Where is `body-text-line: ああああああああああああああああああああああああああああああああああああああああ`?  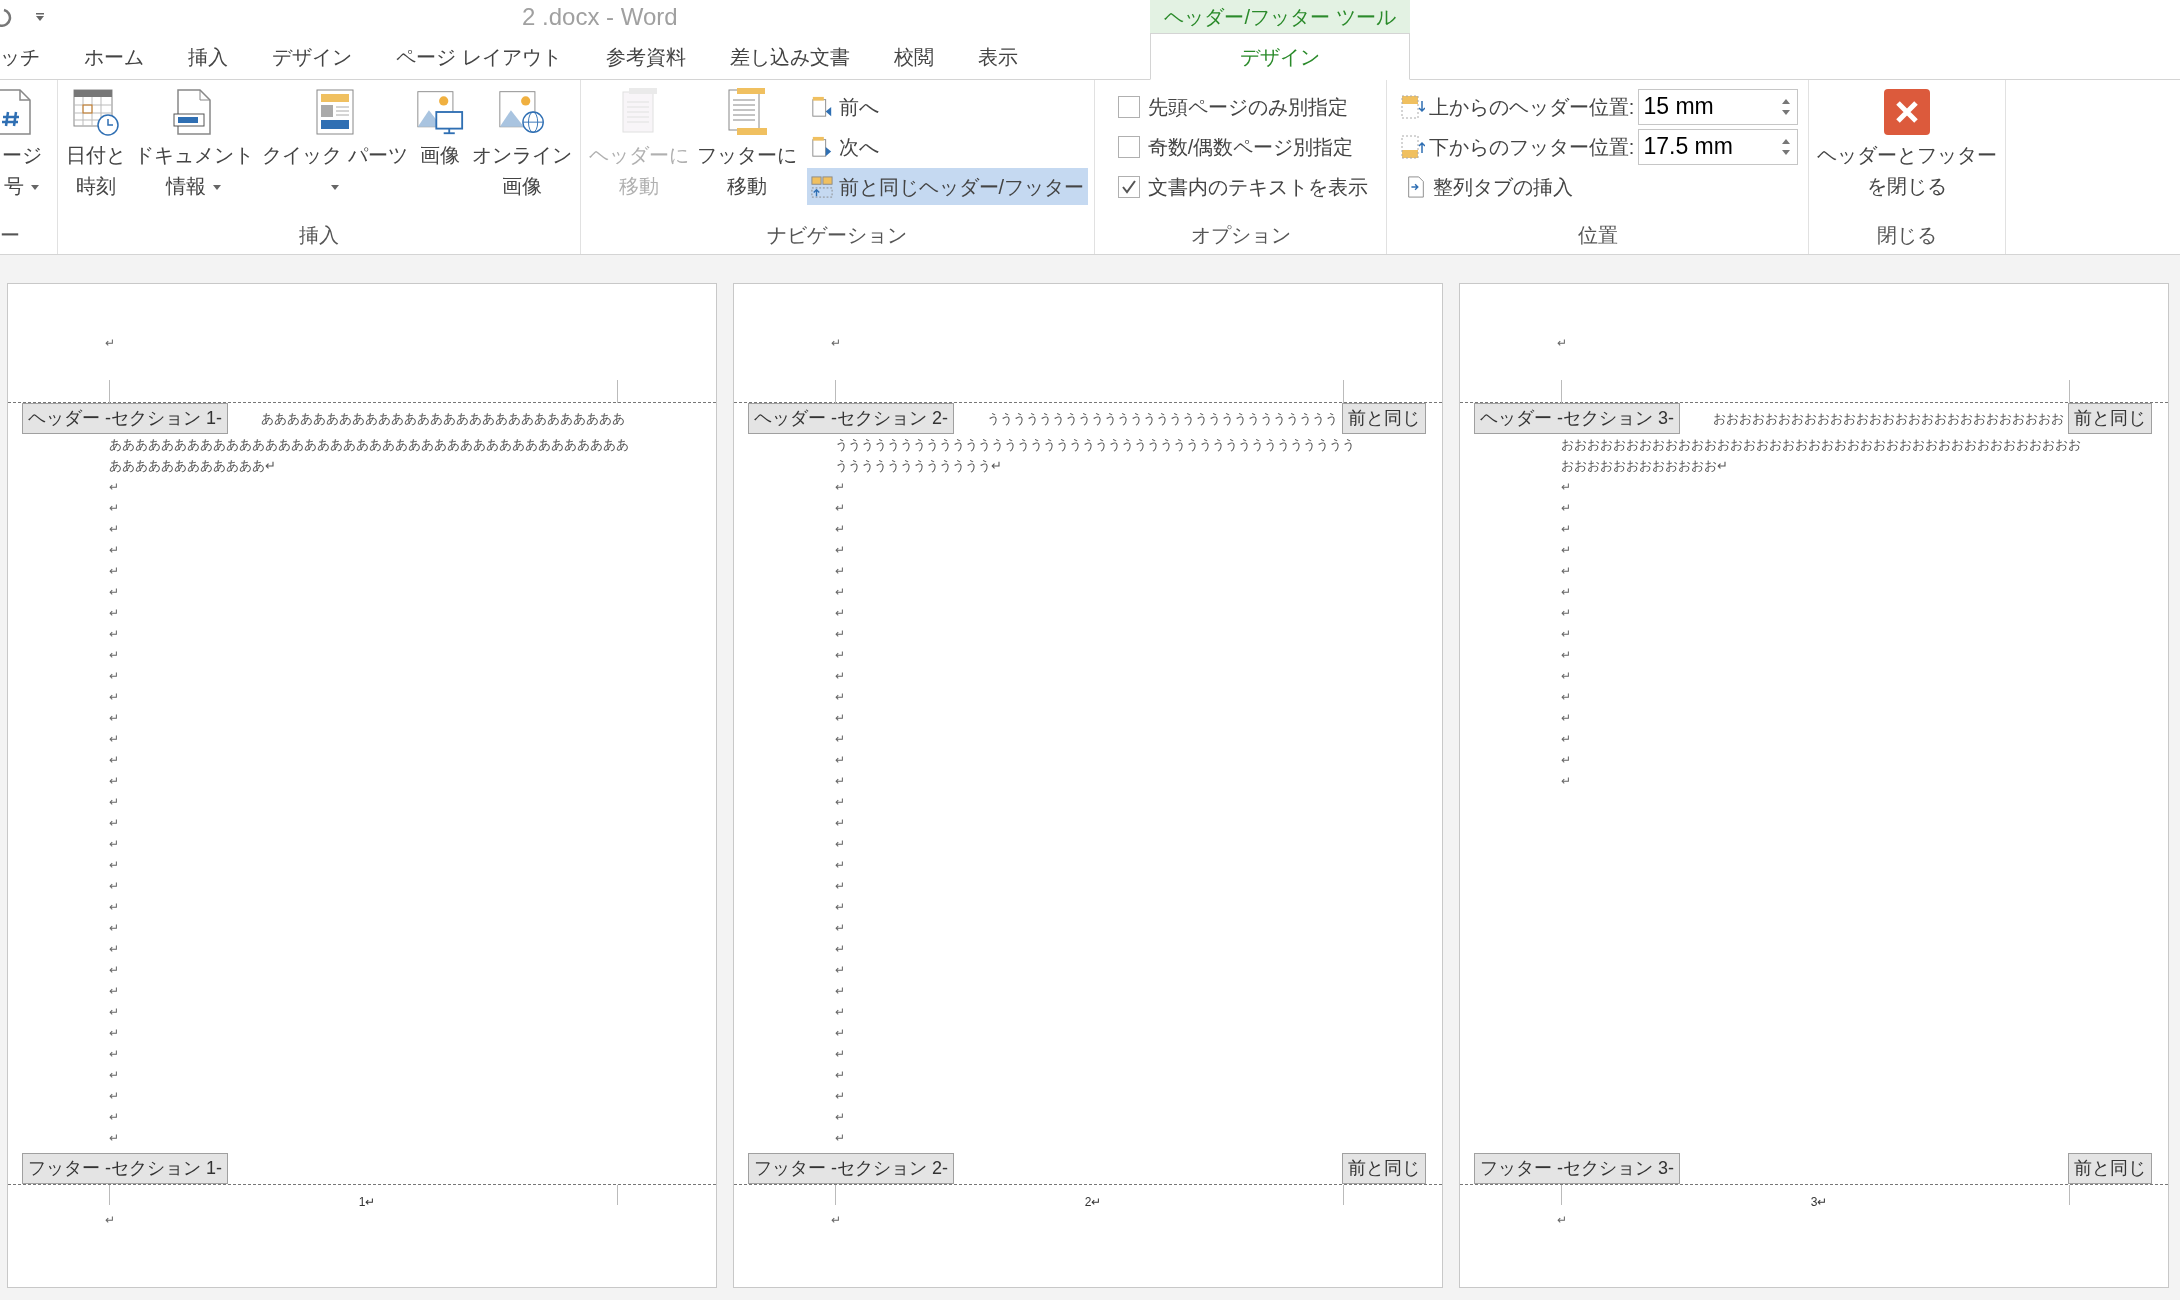 body-text-line: ああああああああああああああああああああああああああああああああああああああああ is located at coordinates (369, 445).